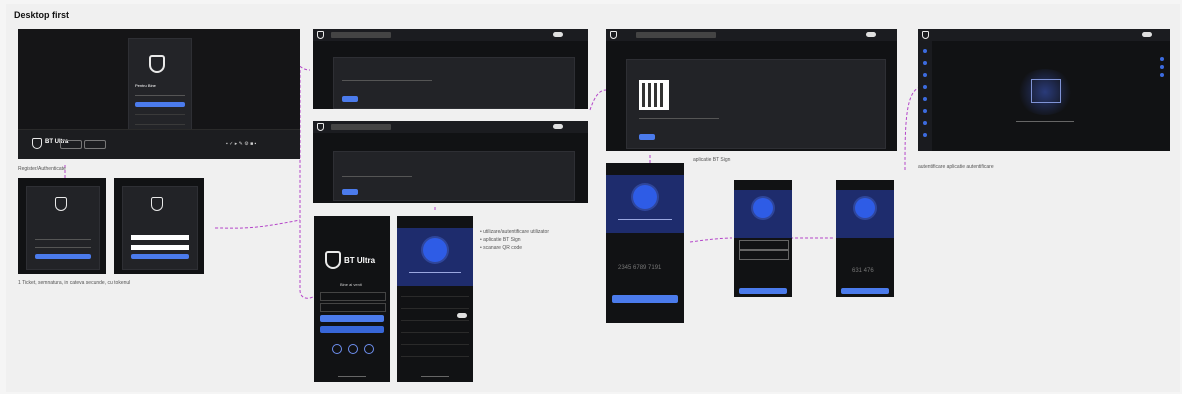 The height and width of the screenshot is (394, 1182). What do you see at coordinates (640, 268) in the screenshot?
I see `code-display: 2345 6789 7191` at bounding box center [640, 268].